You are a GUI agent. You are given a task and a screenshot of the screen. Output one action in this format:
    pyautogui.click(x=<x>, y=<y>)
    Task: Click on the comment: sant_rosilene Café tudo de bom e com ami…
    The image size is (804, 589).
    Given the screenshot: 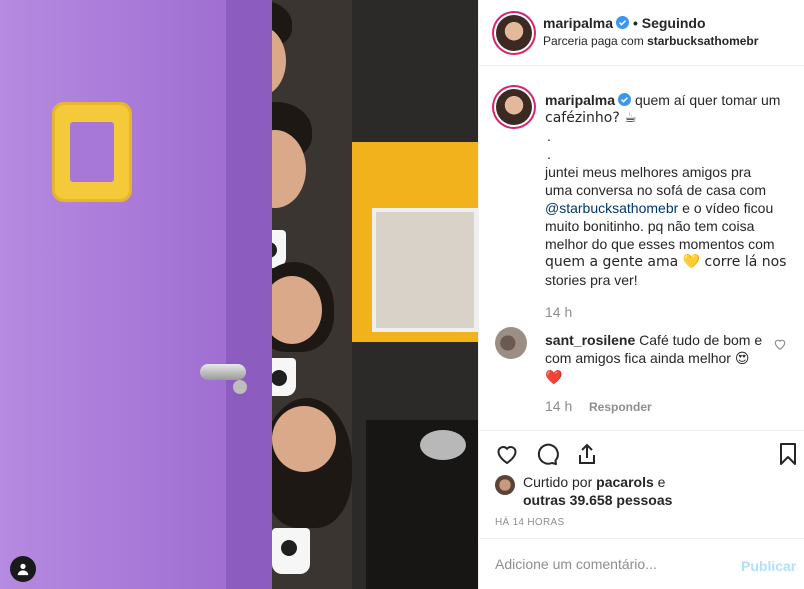 What is the action you would take?
    pyautogui.click(x=655, y=359)
    